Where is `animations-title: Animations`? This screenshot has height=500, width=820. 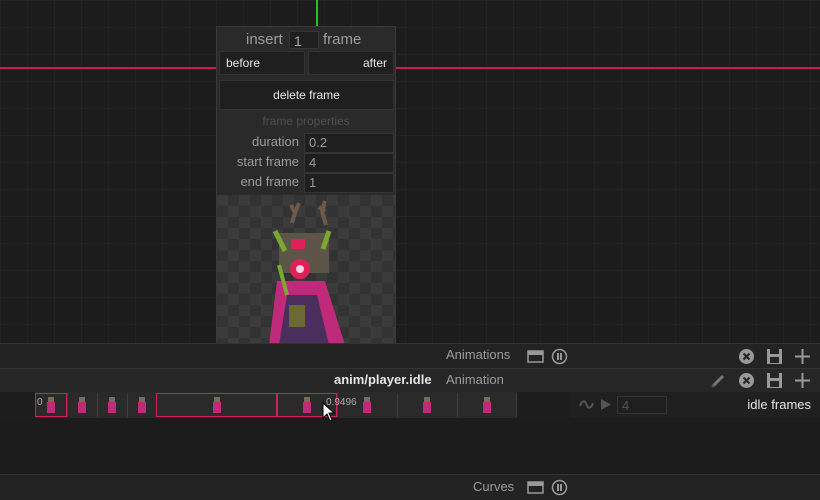 animations-title: Animations is located at coordinates (478, 354).